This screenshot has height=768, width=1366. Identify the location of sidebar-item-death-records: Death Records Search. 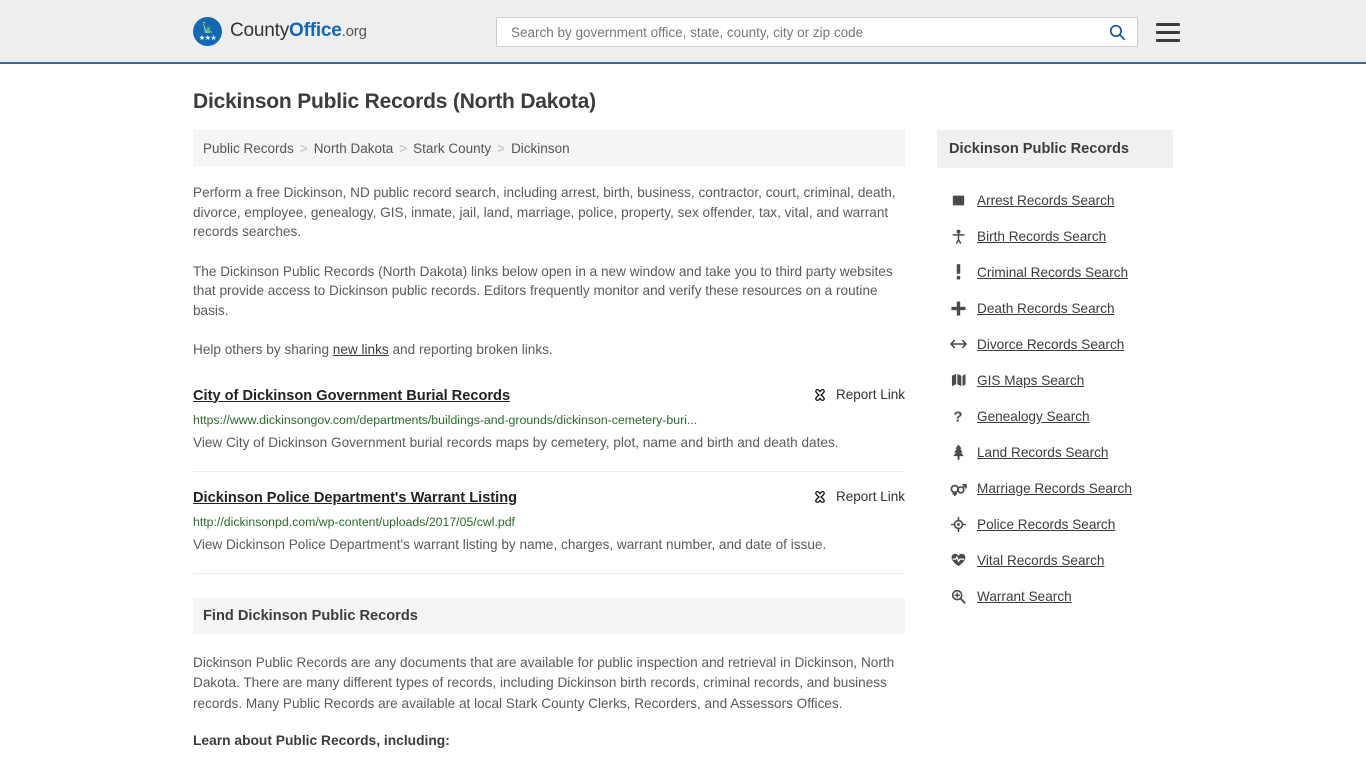
(1055, 308).